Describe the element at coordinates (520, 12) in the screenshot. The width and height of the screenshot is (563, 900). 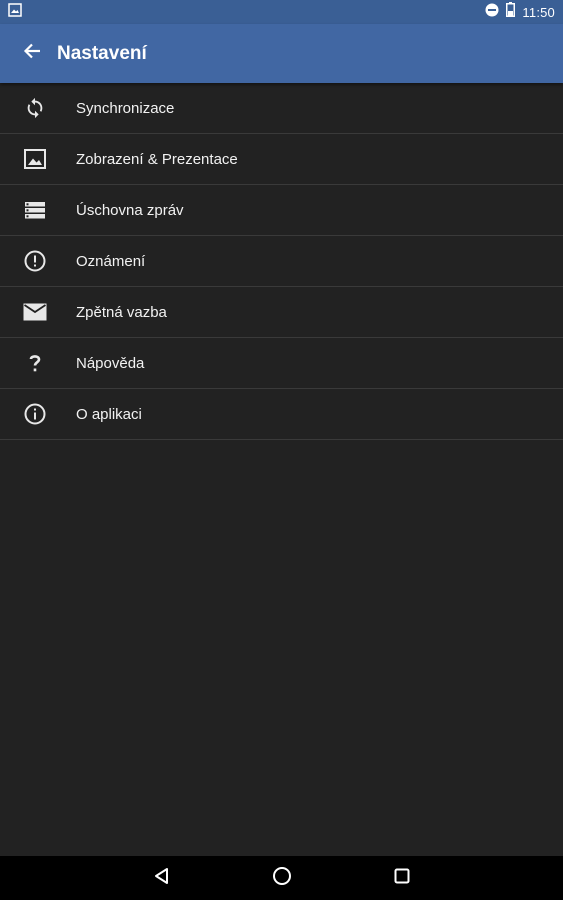
I see `status-right: 11:50` at that location.